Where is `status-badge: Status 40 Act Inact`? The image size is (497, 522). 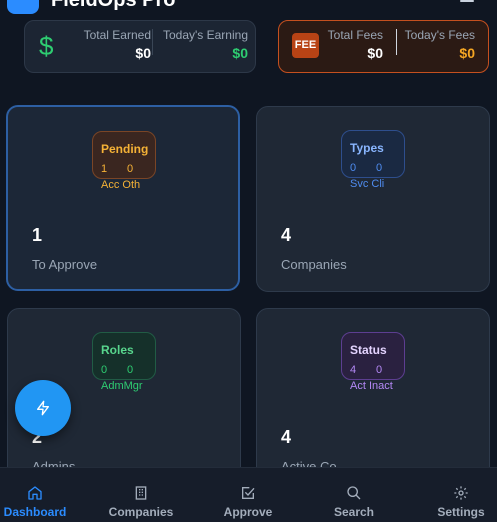 status-badge: Status 40 Act Inact is located at coordinates (373, 362).